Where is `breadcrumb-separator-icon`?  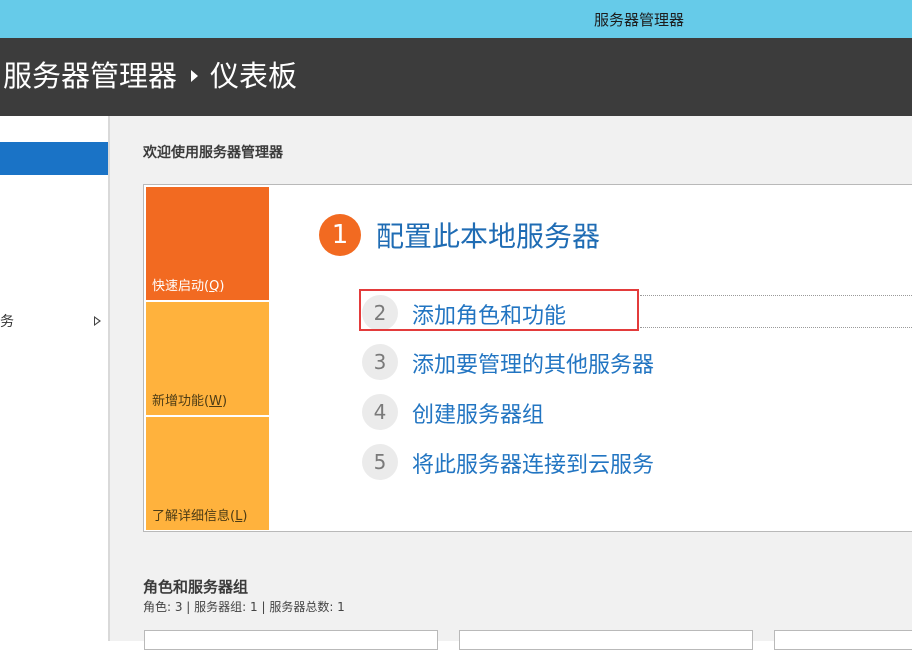 breadcrumb-separator-icon is located at coordinates (195, 76).